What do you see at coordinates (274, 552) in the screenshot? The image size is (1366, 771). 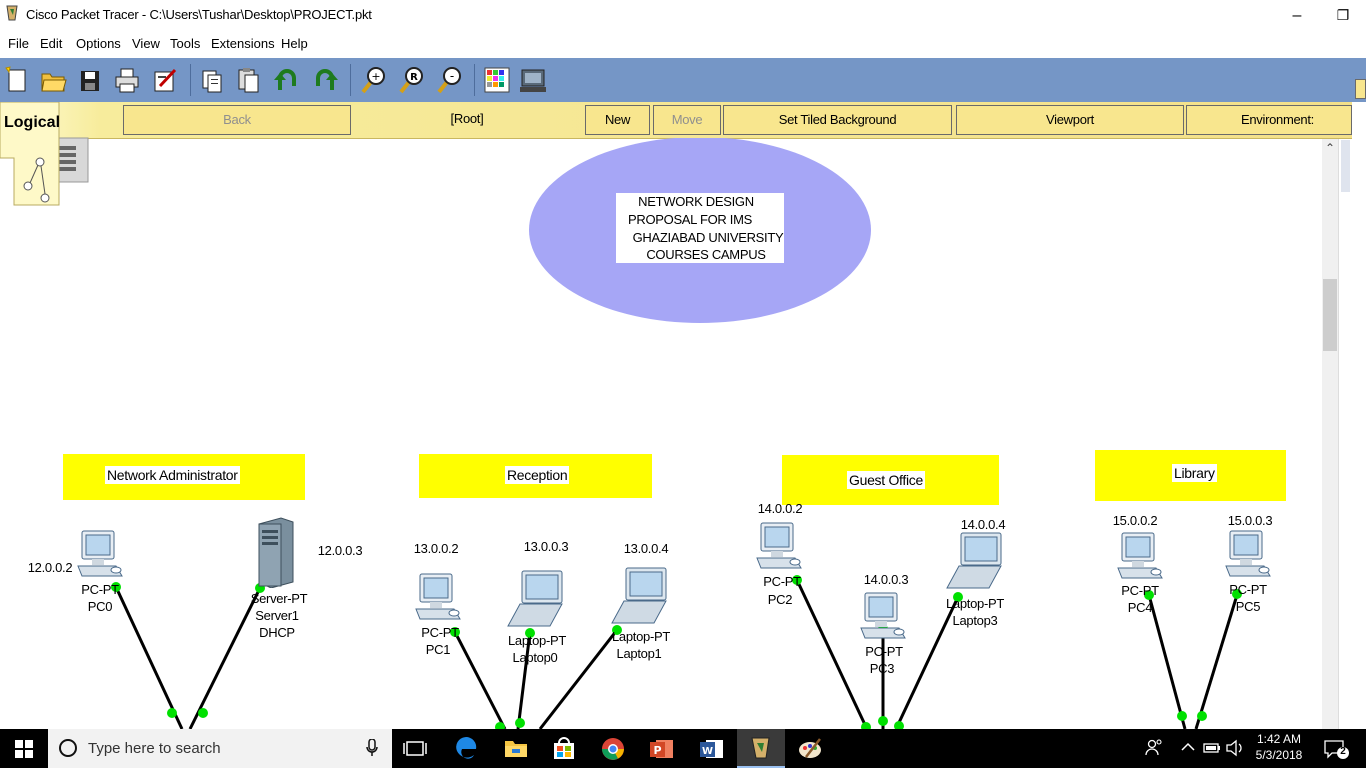 I see `server1-server-icon` at bounding box center [274, 552].